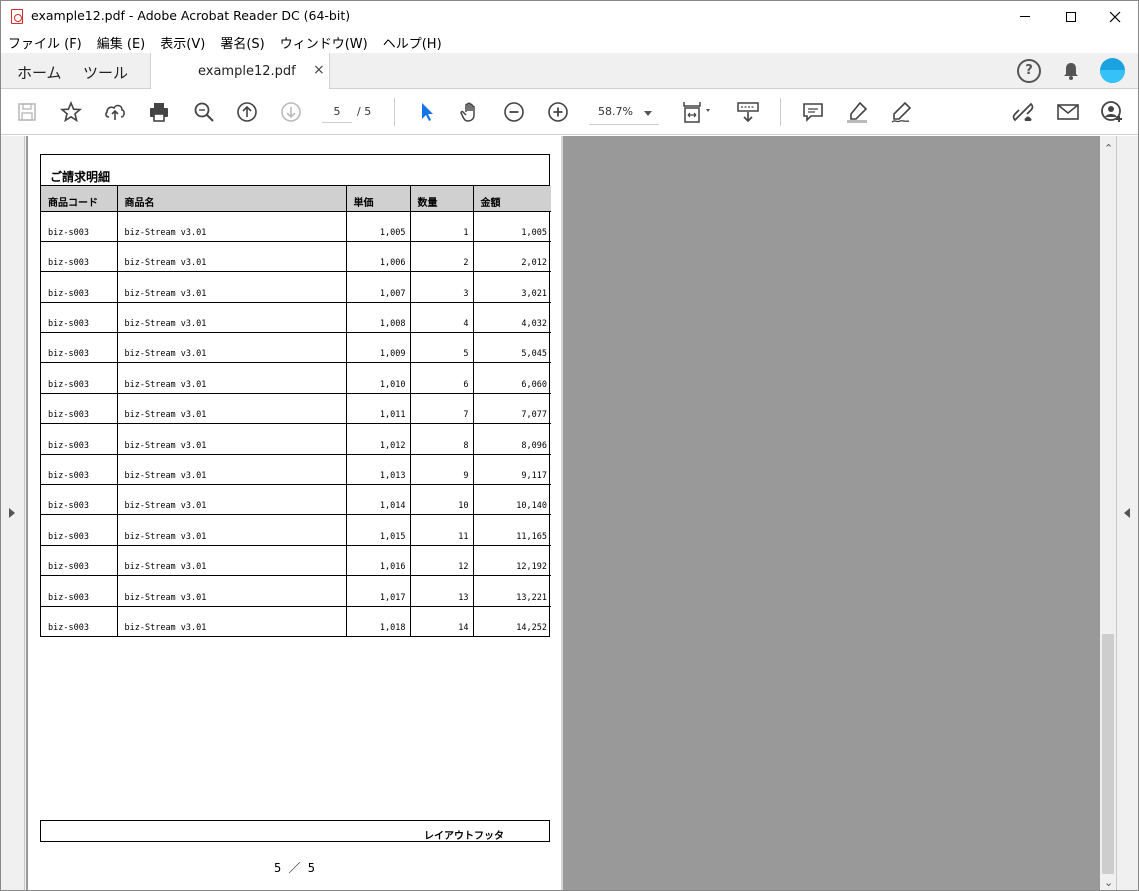 This screenshot has width=1139, height=891. What do you see at coordinates (698, 112) in the screenshot?
I see `fit-page-icon` at bounding box center [698, 112].